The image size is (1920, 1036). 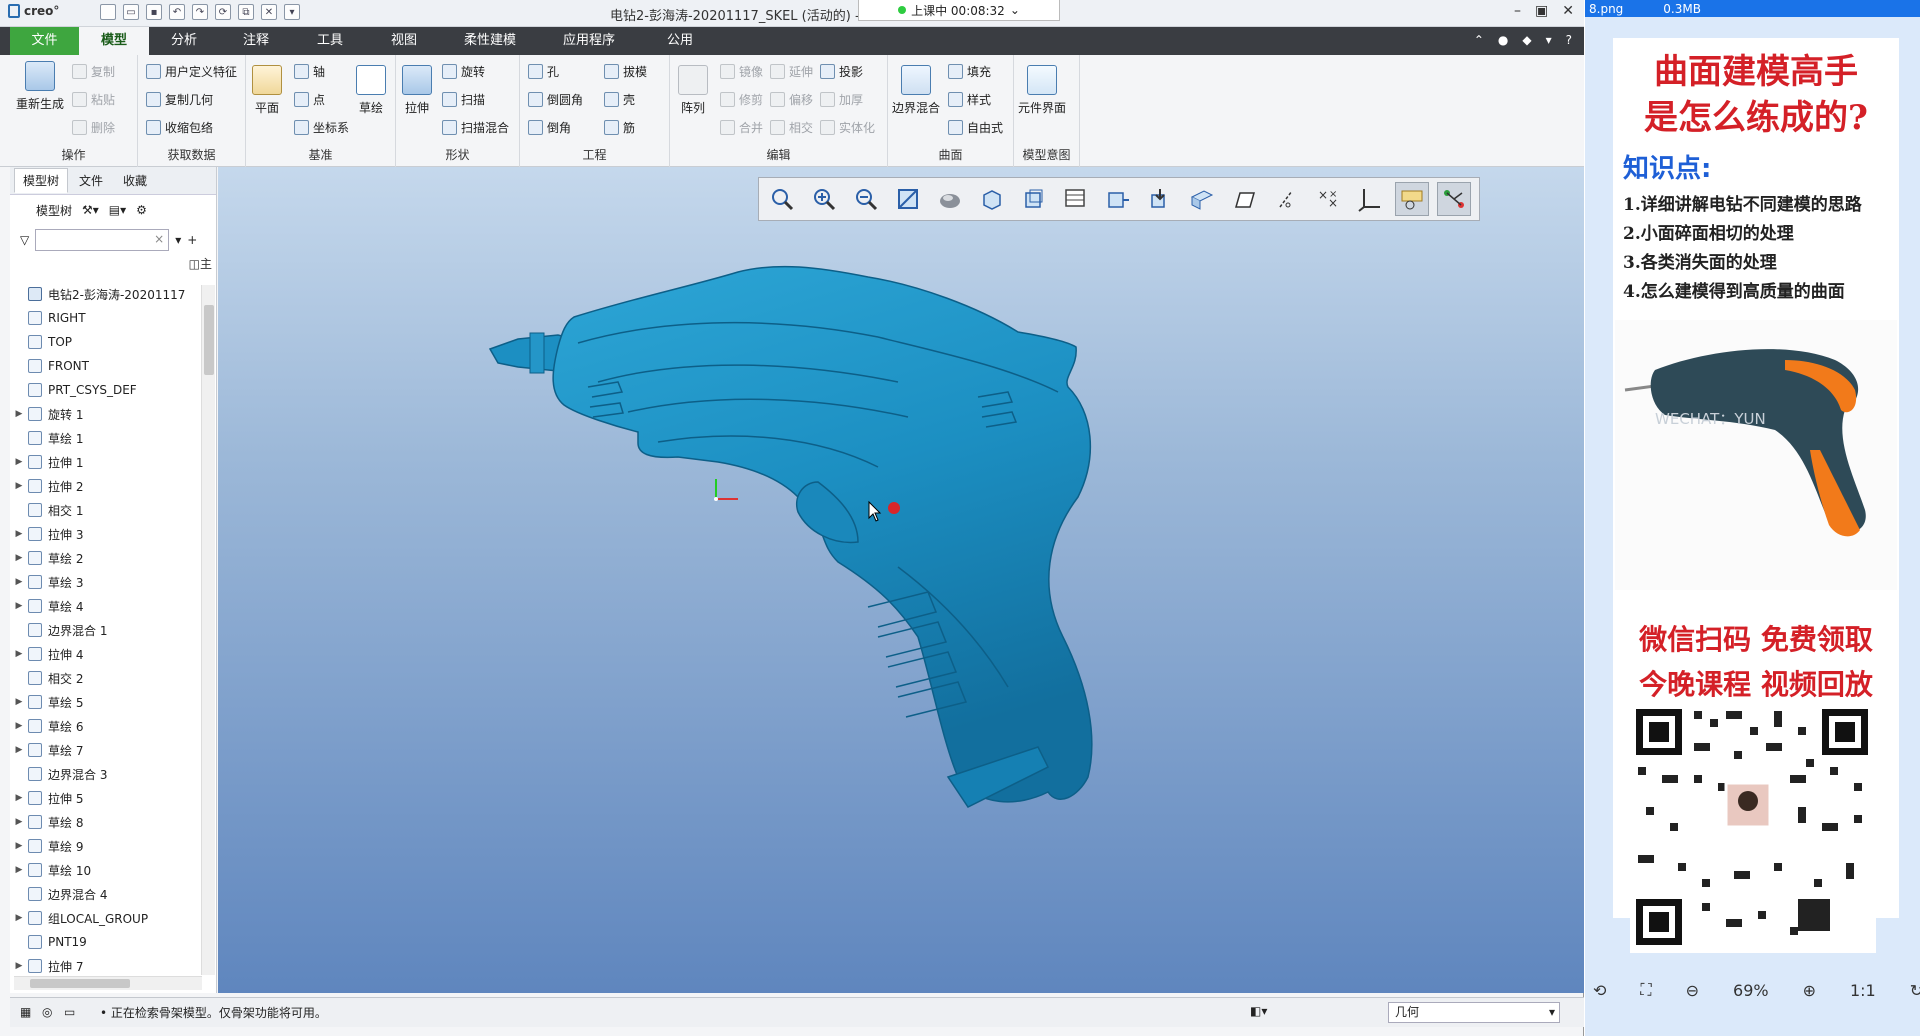 I want to click on group-label-shapes: 形状, so click(x=457, y=154).